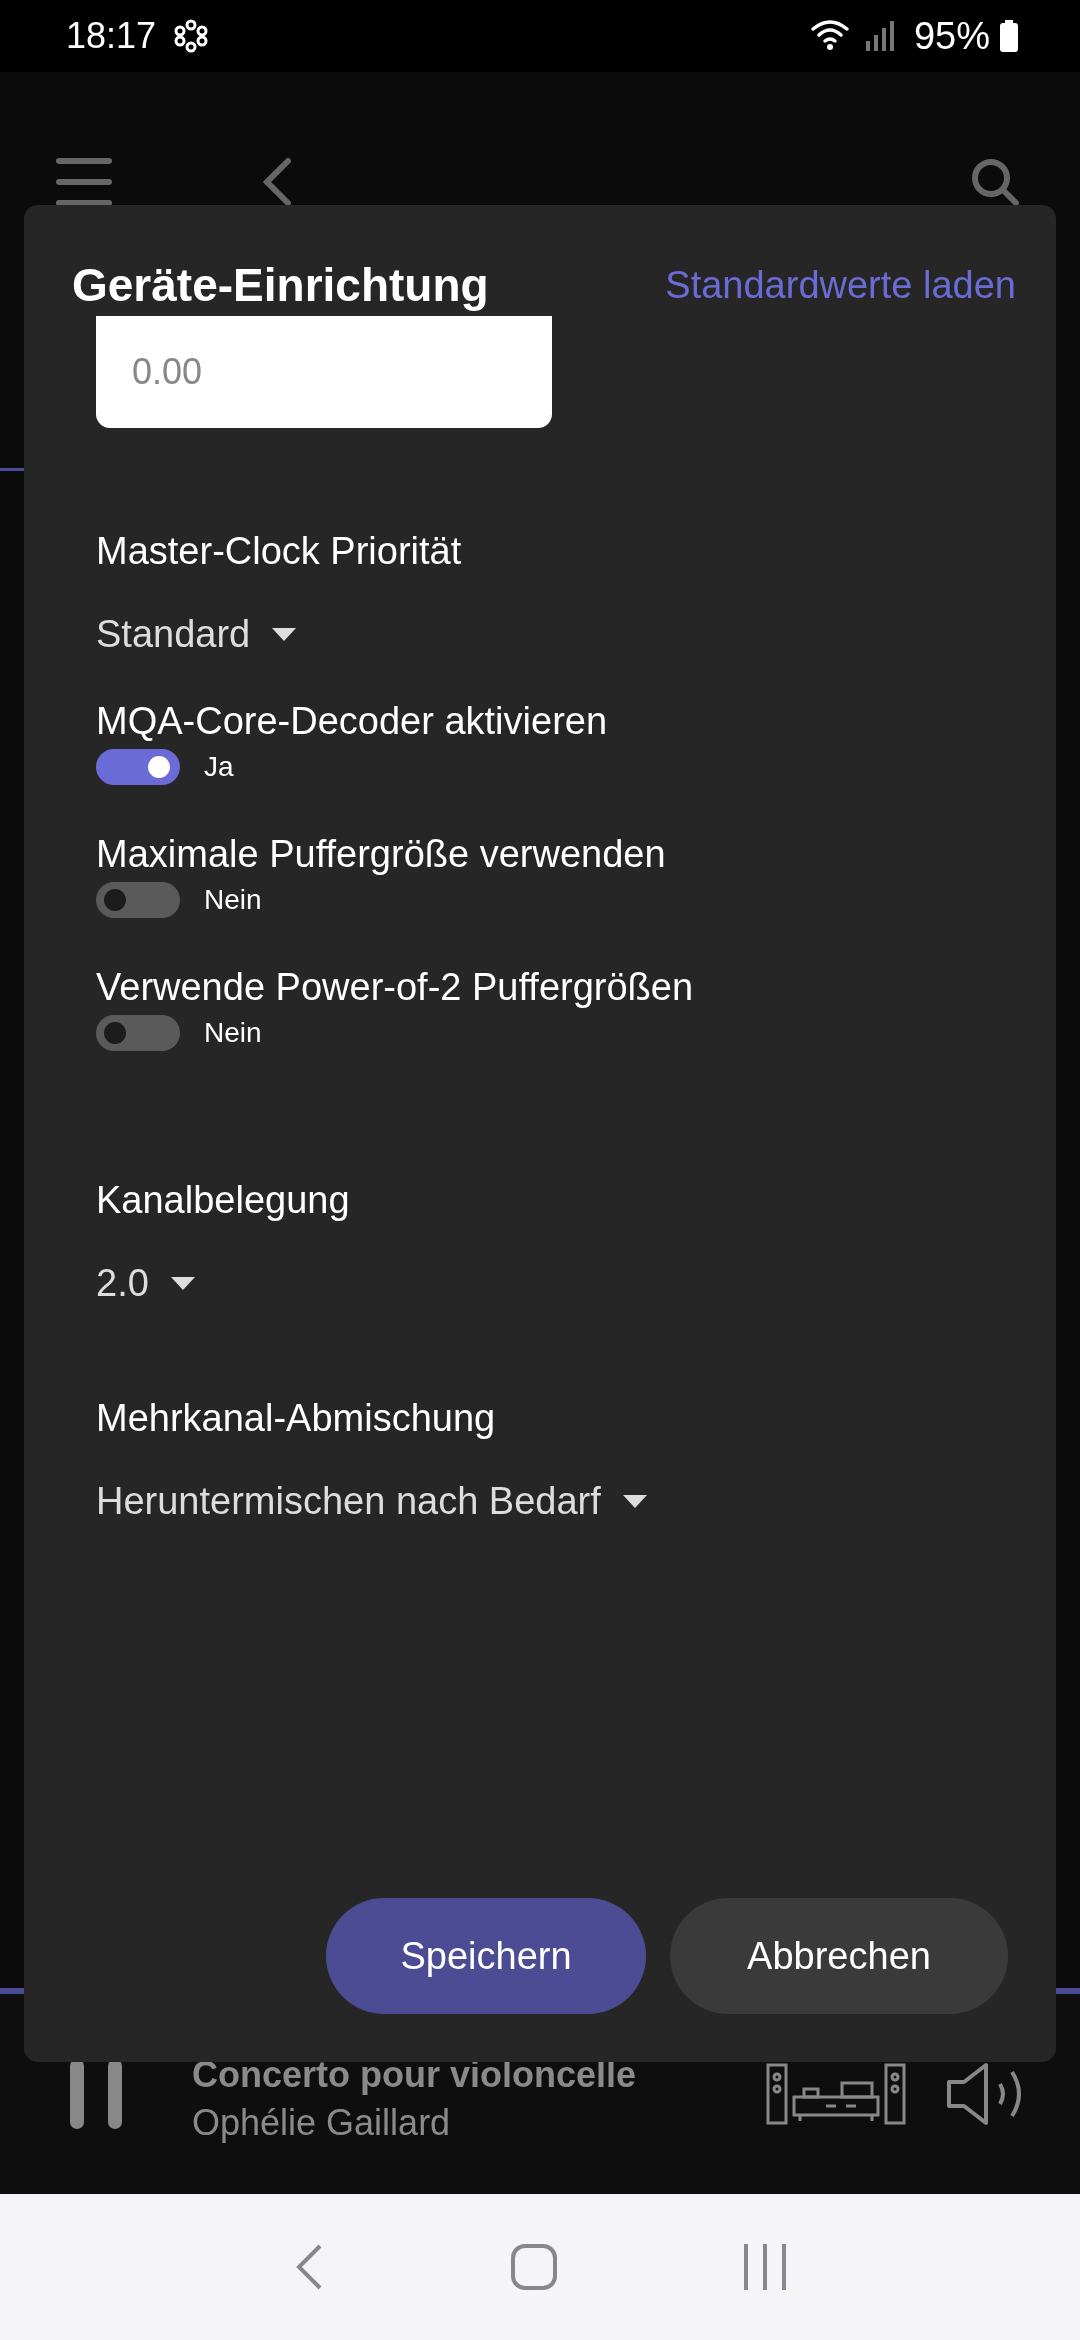  Describe the element at coordinates (995, 182) in the screenshot. I see `search-icon` at that location.